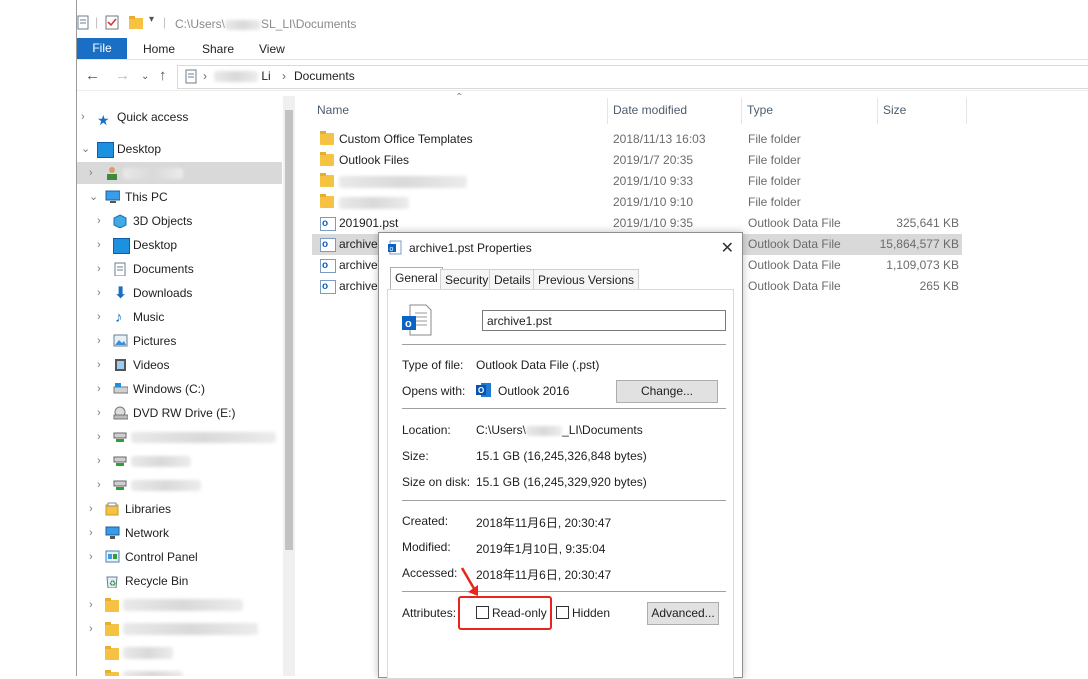  I want to click on tab-home: Home, so click(159, 49).